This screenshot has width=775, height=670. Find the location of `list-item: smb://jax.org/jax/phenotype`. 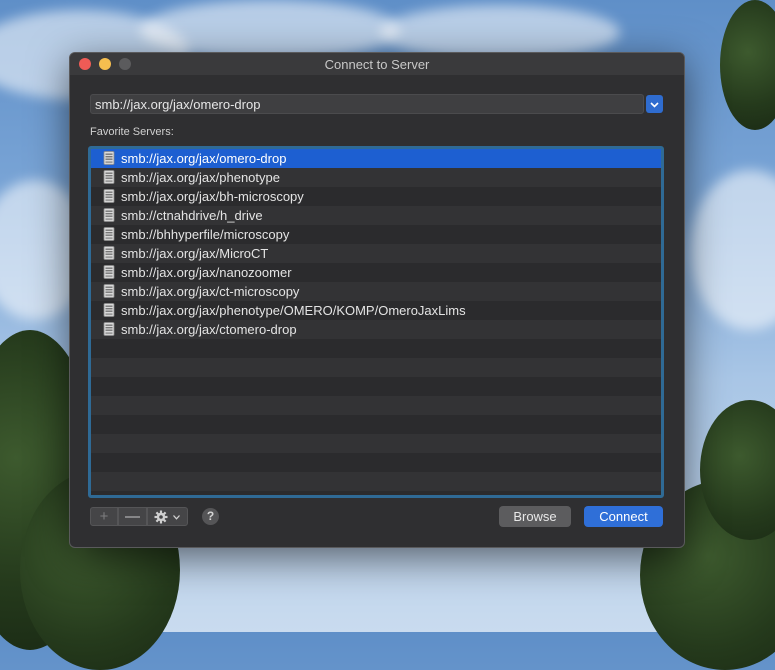

list-item: smb://jax.org/jax/phenotype is located at coordinates (376, 177).